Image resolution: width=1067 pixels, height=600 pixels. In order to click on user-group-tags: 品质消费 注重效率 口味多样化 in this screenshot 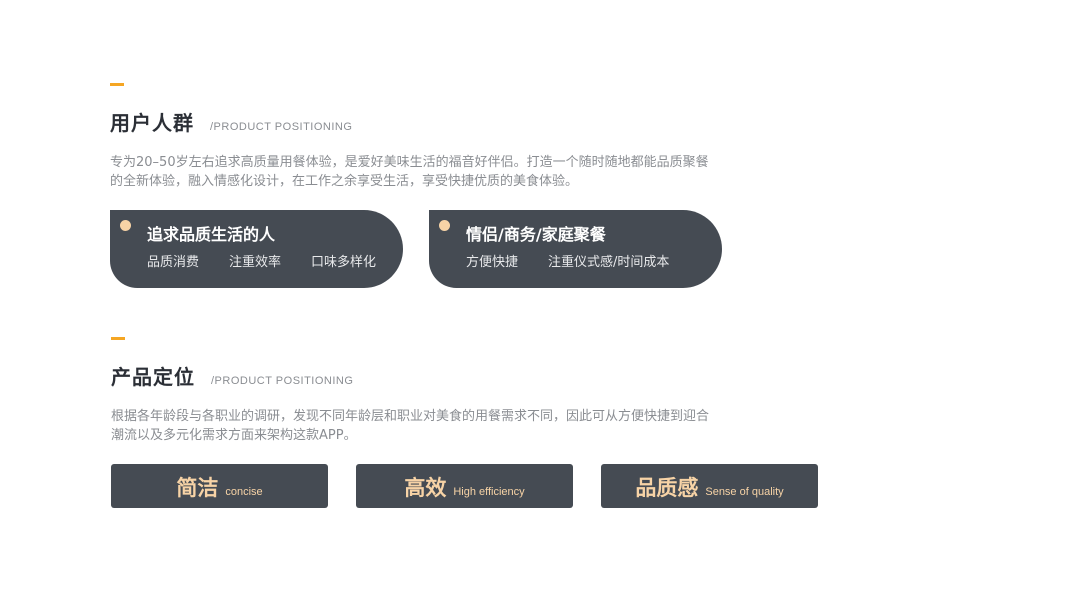, I will do `click(261, 260)`.